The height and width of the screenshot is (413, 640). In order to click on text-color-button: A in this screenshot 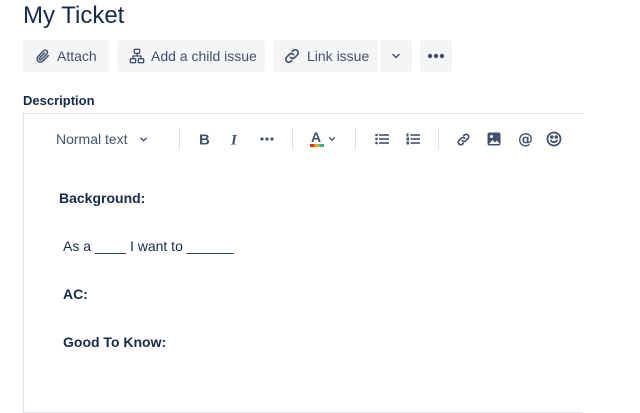, I will do `click(323, 139)`.